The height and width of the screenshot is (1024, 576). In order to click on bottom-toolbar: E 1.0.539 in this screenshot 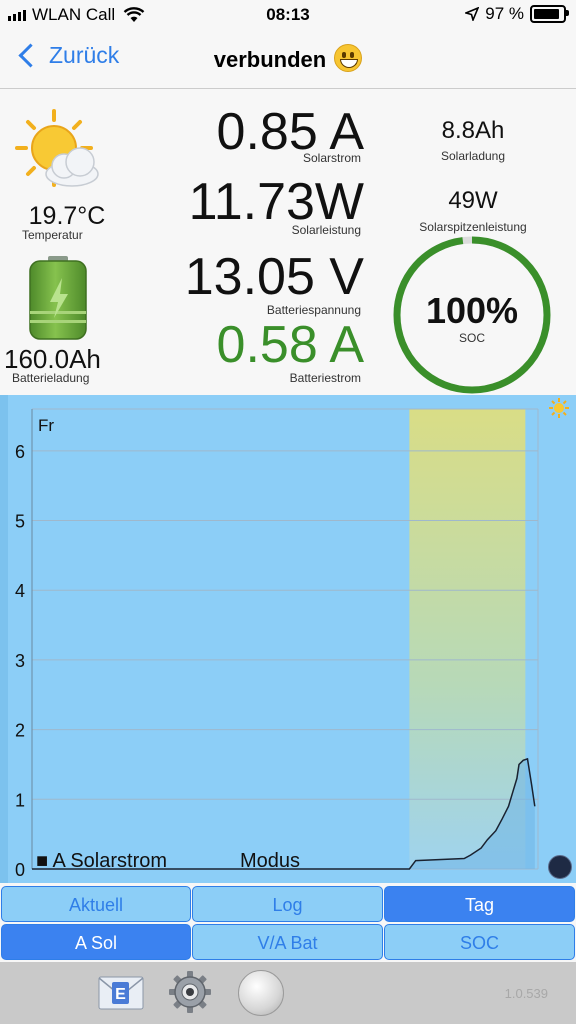, I will do `click(288, 993)`.